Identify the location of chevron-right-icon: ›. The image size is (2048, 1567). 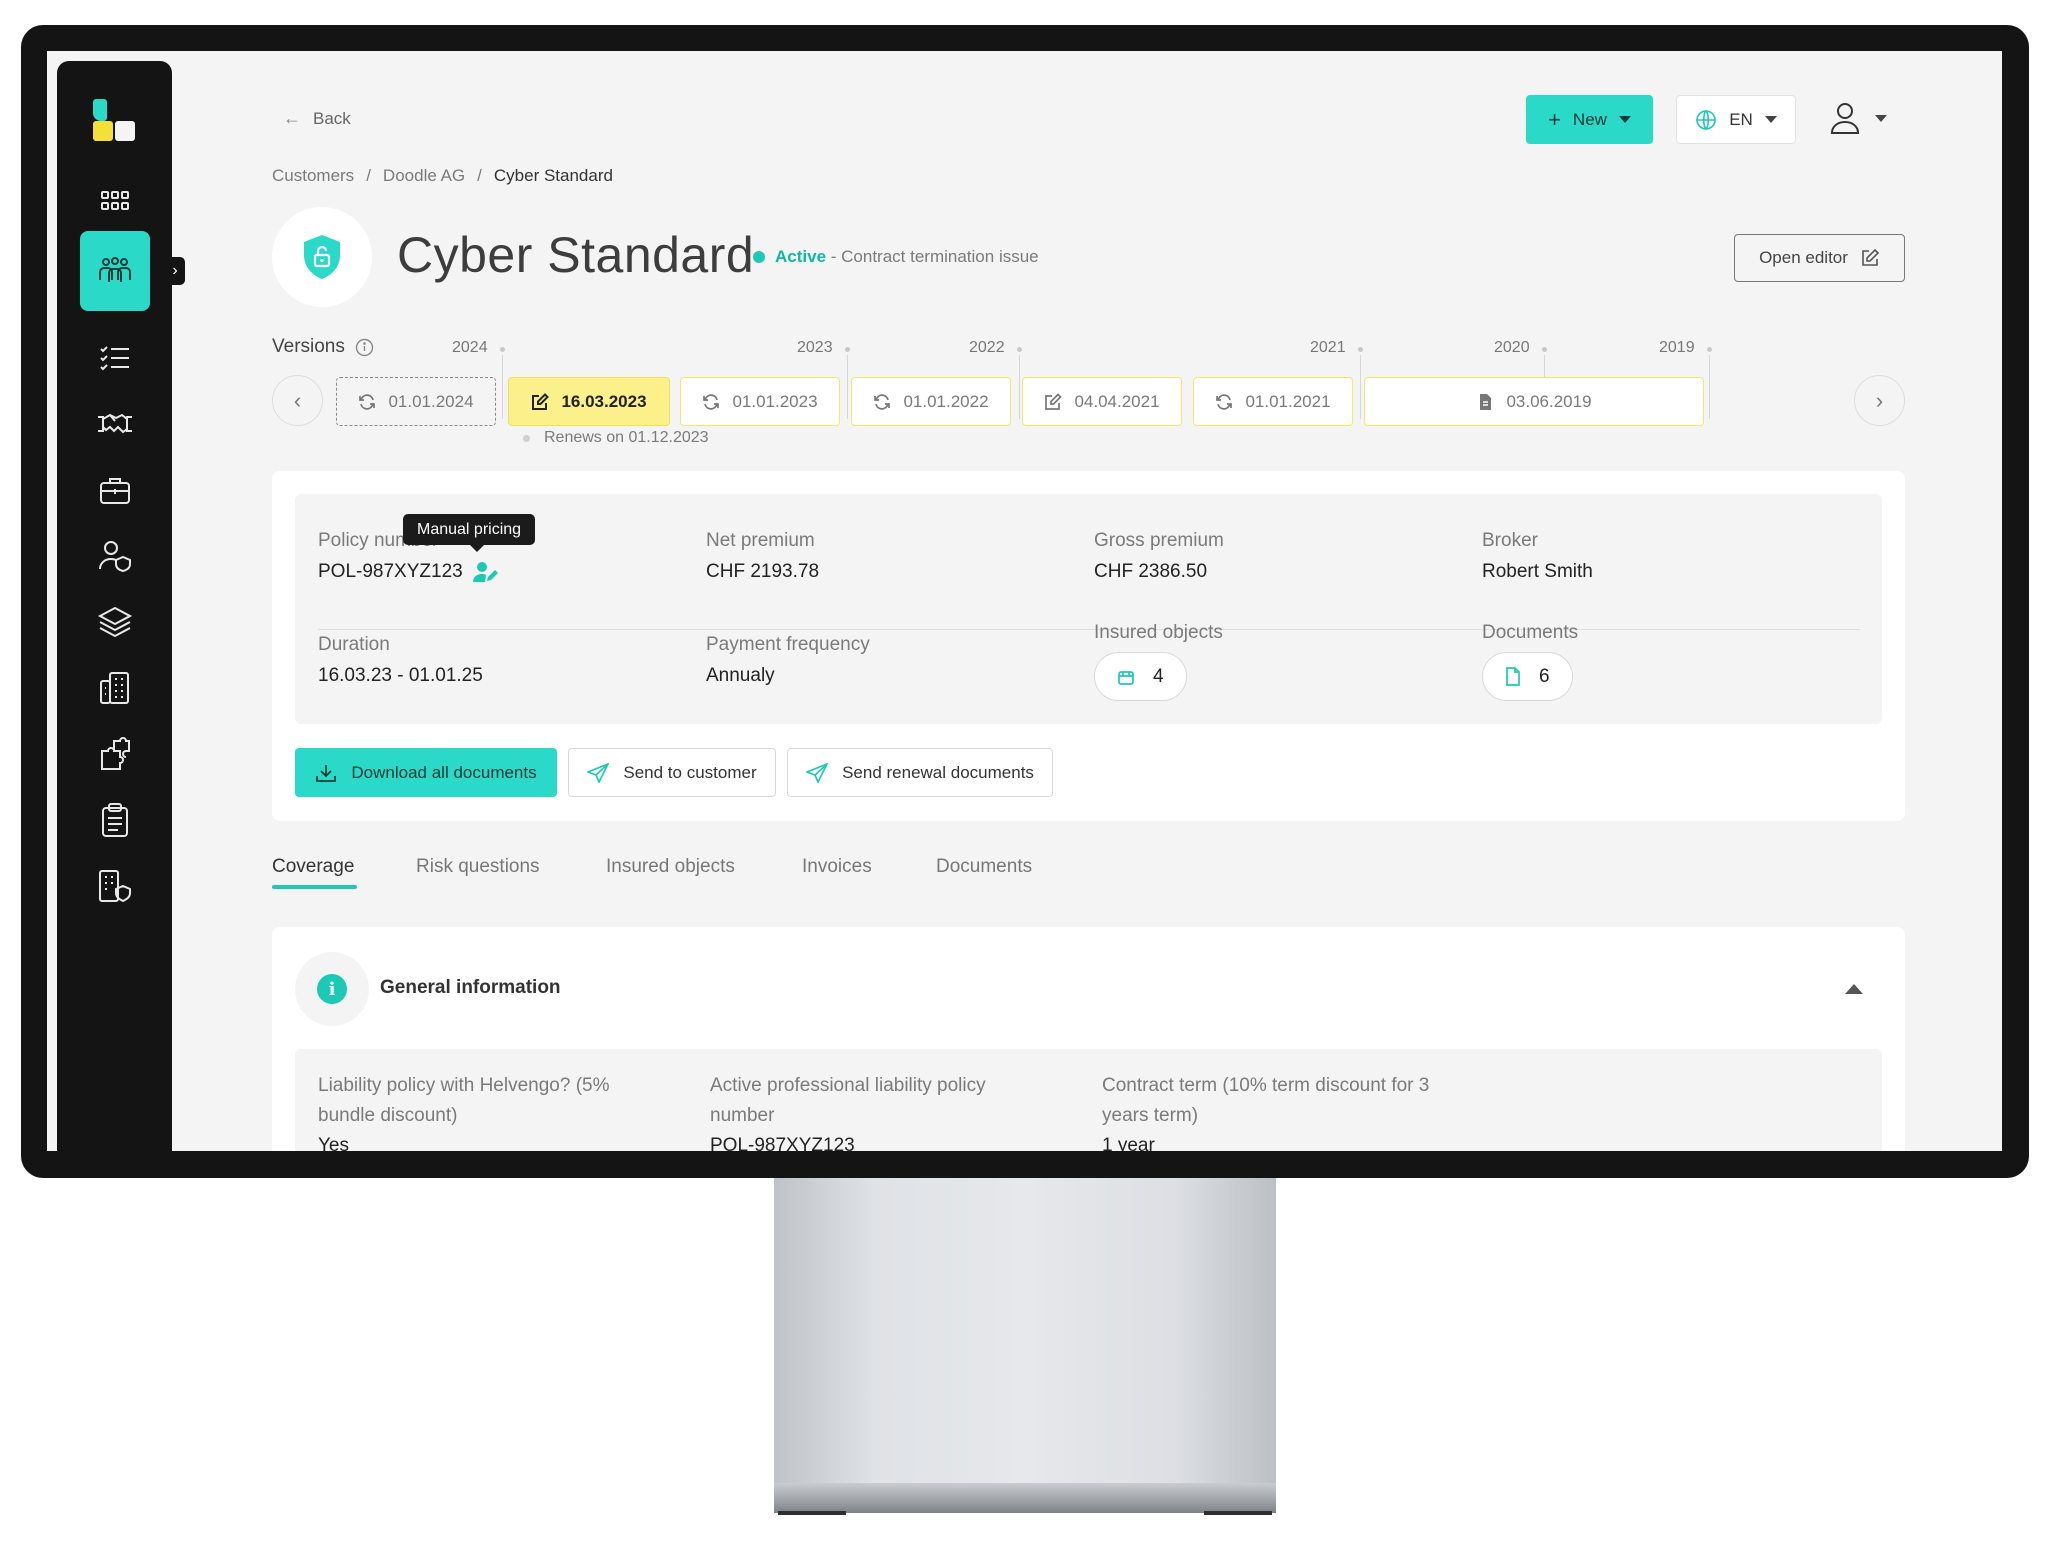
(1879, 400).